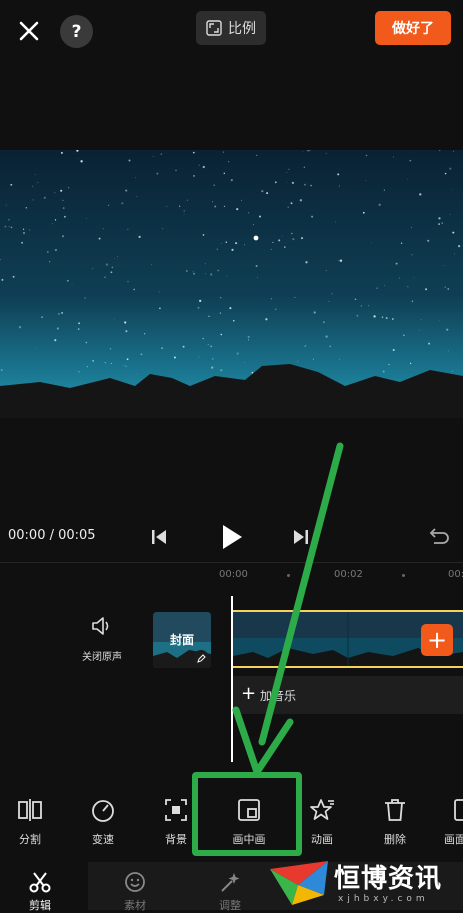  I want to click on ruler-tick: 00:02, so click(348, 574).